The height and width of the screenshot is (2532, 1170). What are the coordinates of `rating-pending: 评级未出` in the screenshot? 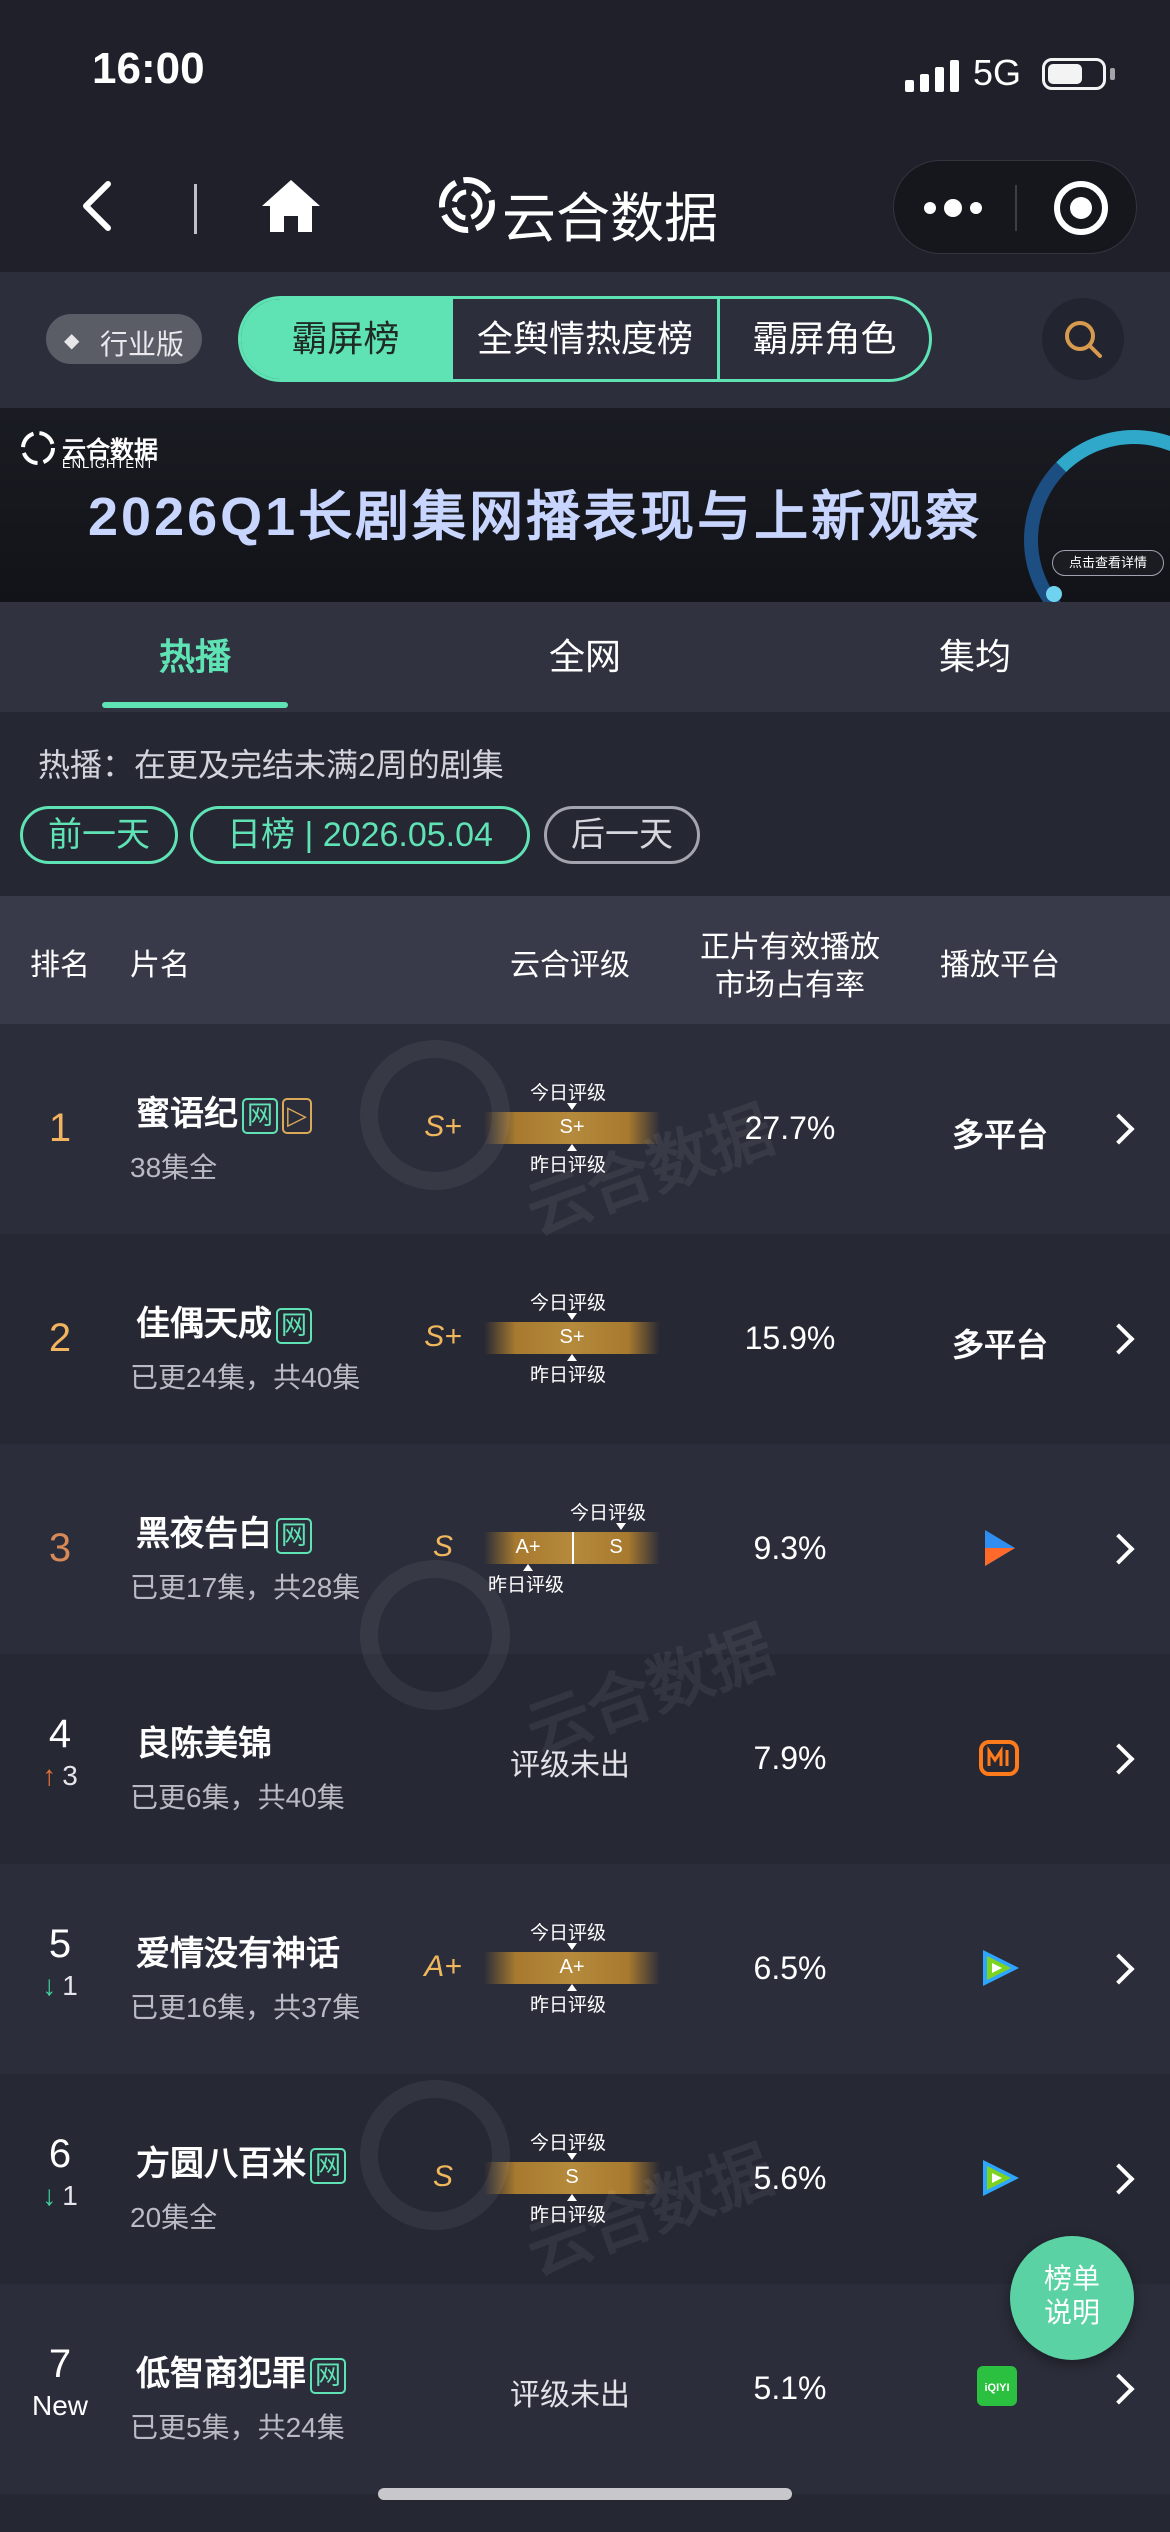 It's located at (570, 2395).